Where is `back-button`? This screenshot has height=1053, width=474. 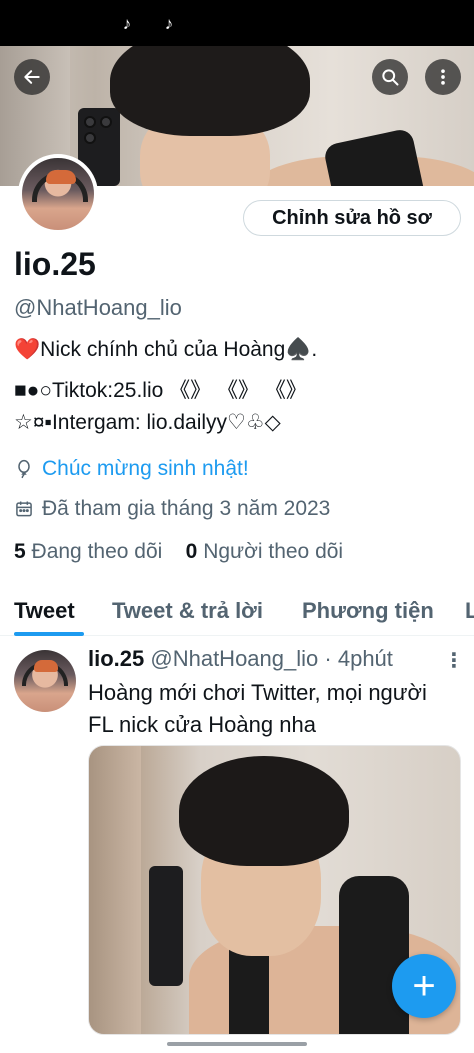 back-button is located at coordinates (32, 77).